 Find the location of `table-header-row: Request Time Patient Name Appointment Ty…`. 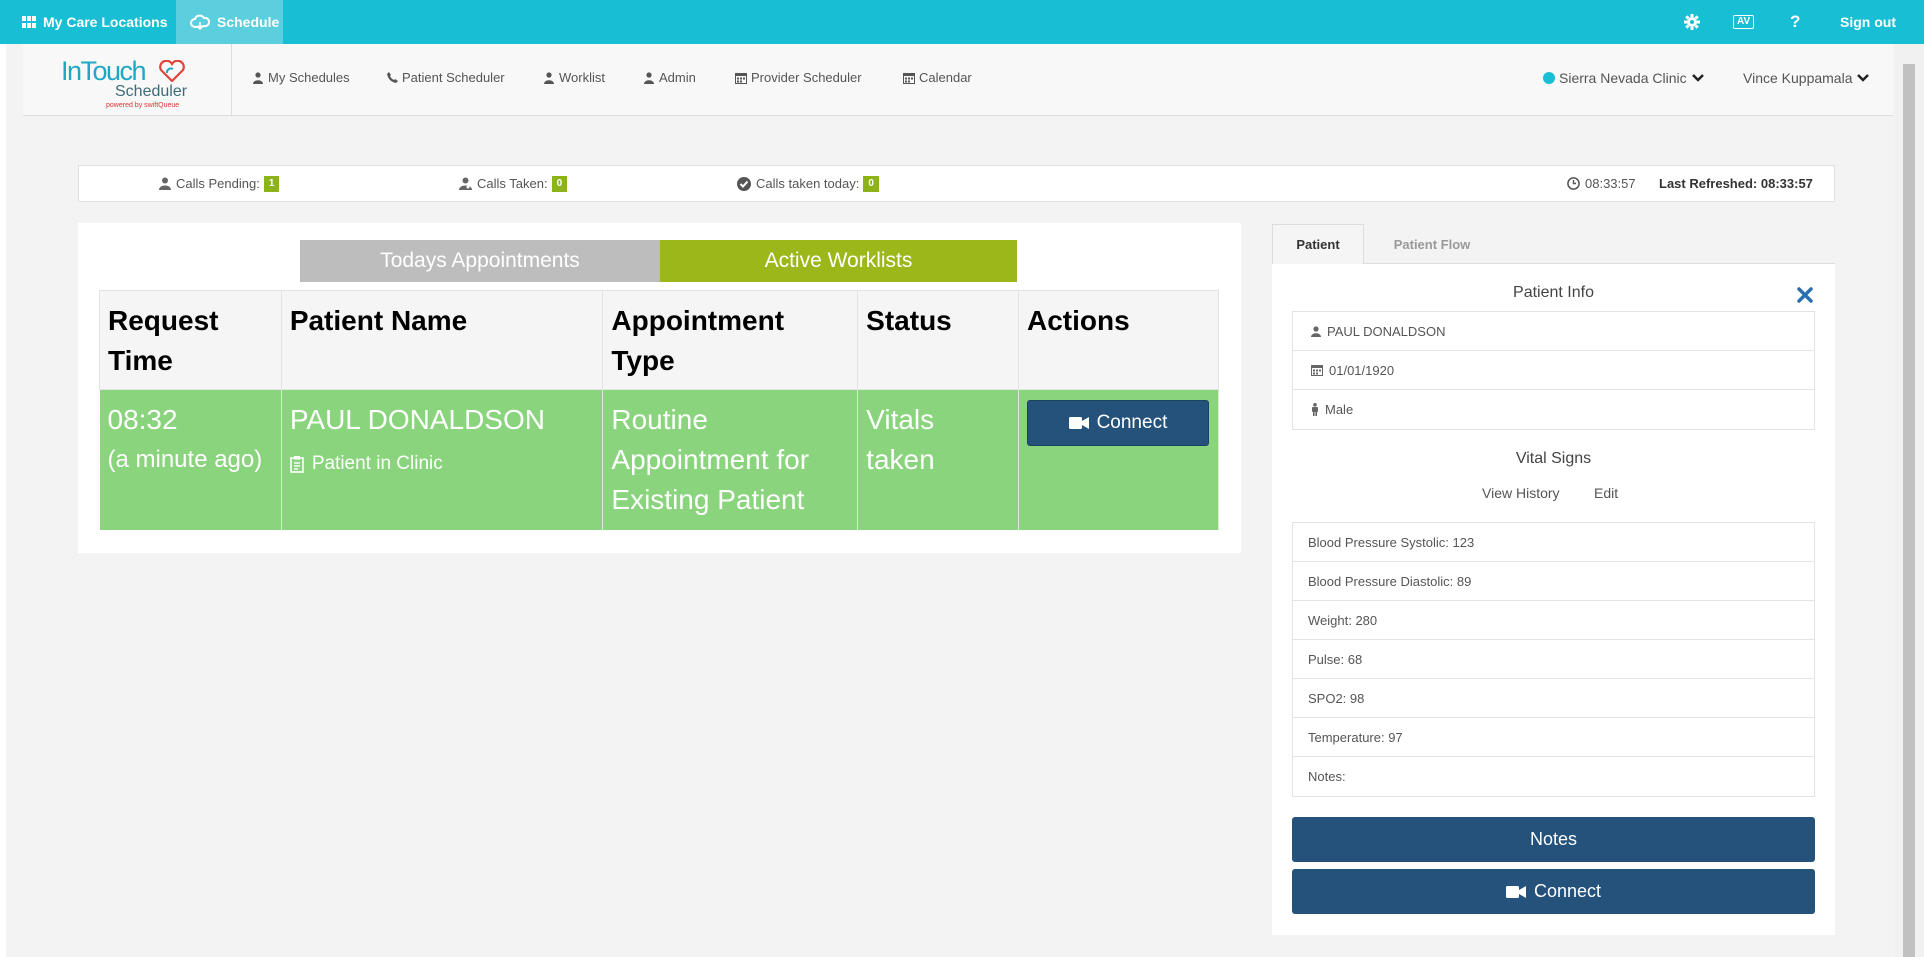

table-header-row: Request Time Patient Name Appointment Ty… is located at coordinates (659, 340).